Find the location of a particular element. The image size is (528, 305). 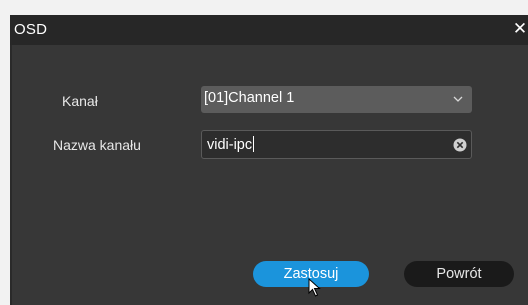

channel-name-label: Nazwa kanału is located at coordinates (97, 145).